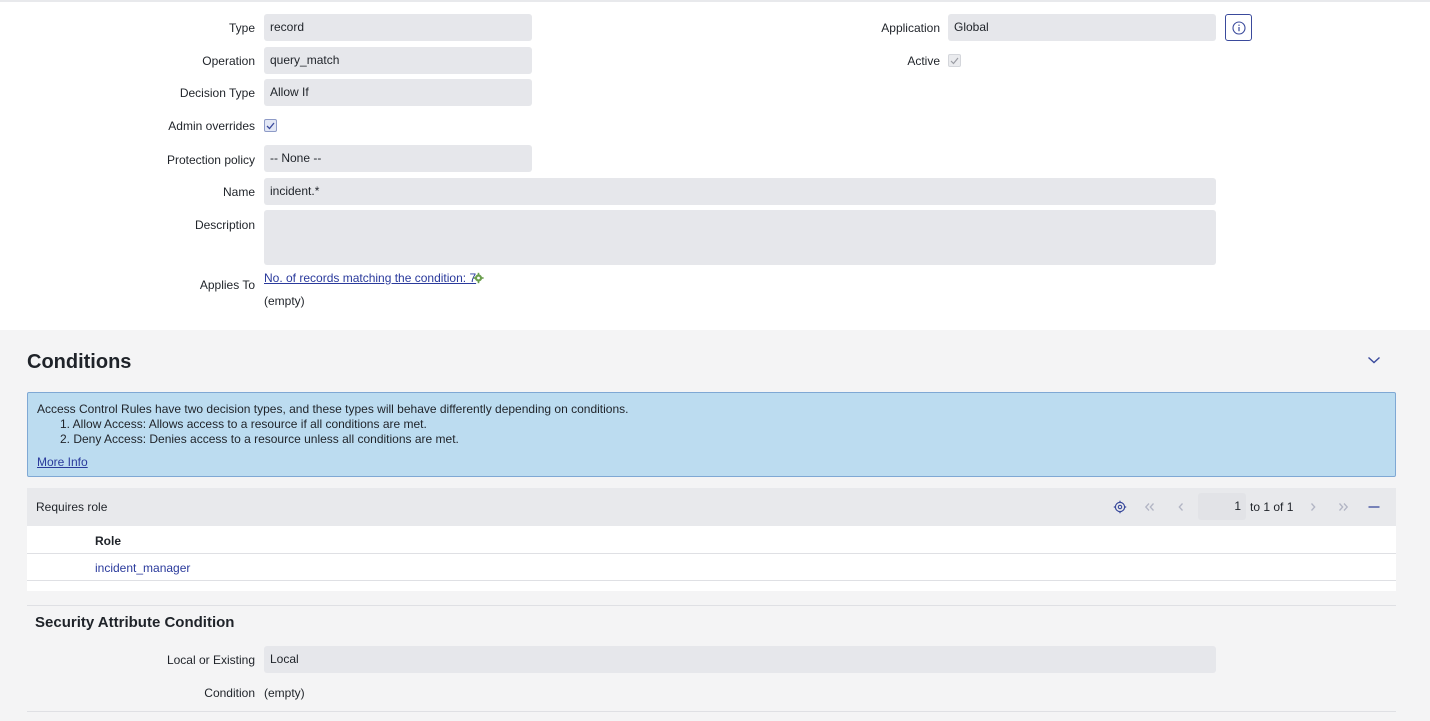 The height and width of the screenshot is (721, 1430). Describe the element at coordinates (711, 558) in the screenshot. I see `requires-role-table: Role incident_manager` at that location.